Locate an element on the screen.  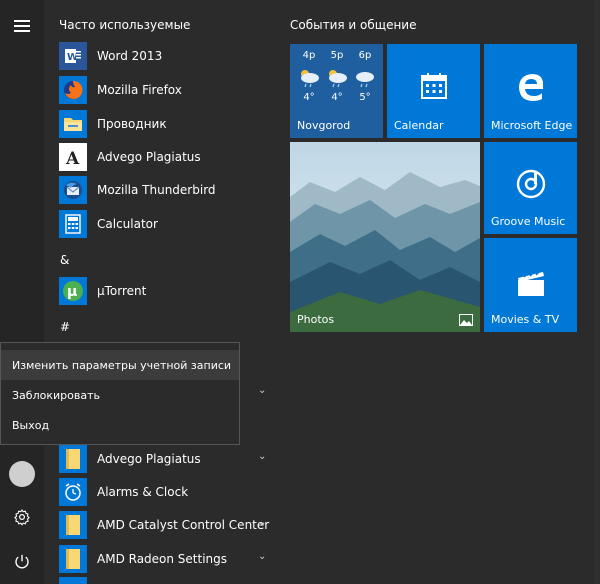
groove-music-tile: Groove Music is located at coordinates (530, 188).